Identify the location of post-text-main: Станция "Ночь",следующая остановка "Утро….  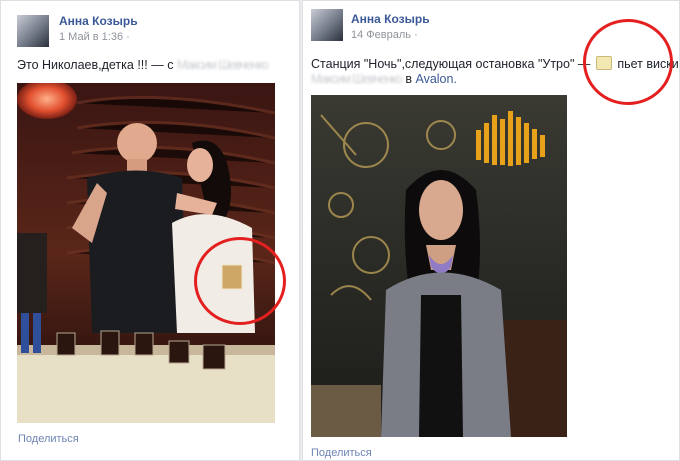
(451, 64).